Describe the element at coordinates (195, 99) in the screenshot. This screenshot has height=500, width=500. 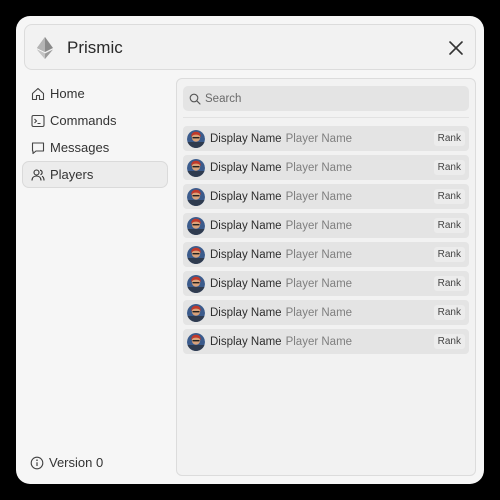
I see `search-icon` at that location.